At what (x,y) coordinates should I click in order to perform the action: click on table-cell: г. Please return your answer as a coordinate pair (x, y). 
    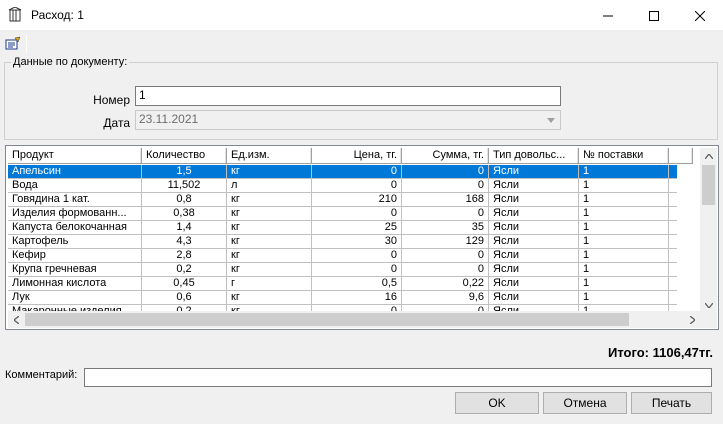
    Looking at the image, I should click on (269, 284).